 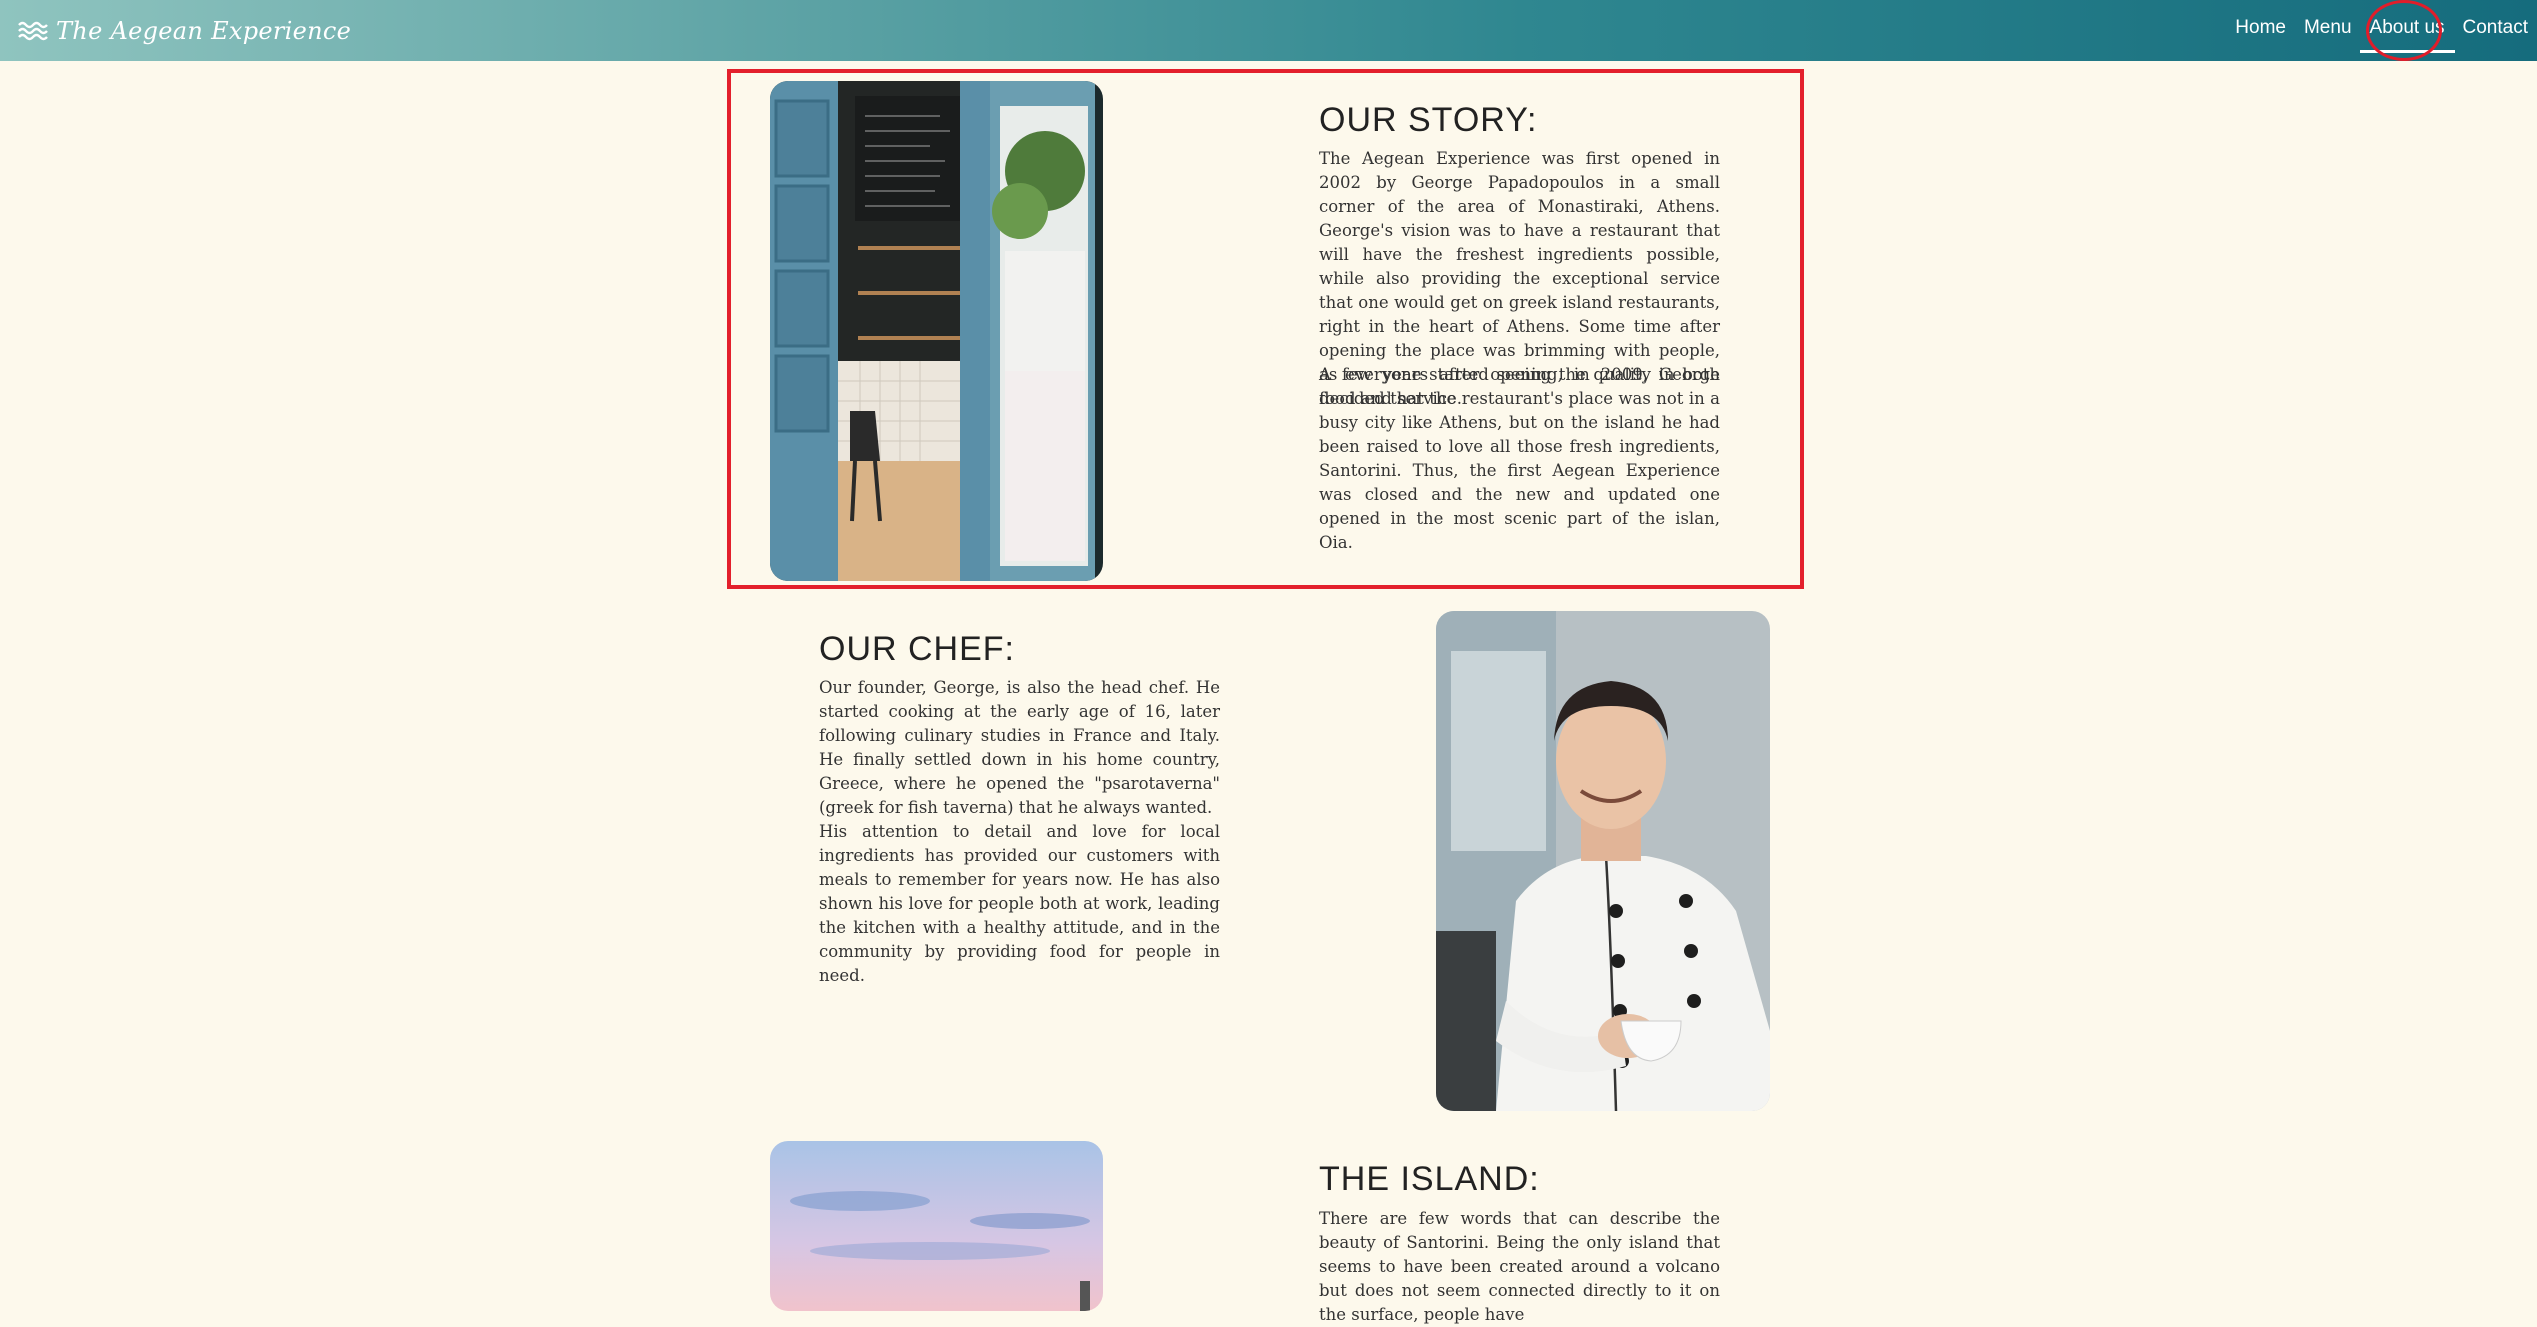 I want to click on restaurant-door-photo, so click(x=936, y=331).